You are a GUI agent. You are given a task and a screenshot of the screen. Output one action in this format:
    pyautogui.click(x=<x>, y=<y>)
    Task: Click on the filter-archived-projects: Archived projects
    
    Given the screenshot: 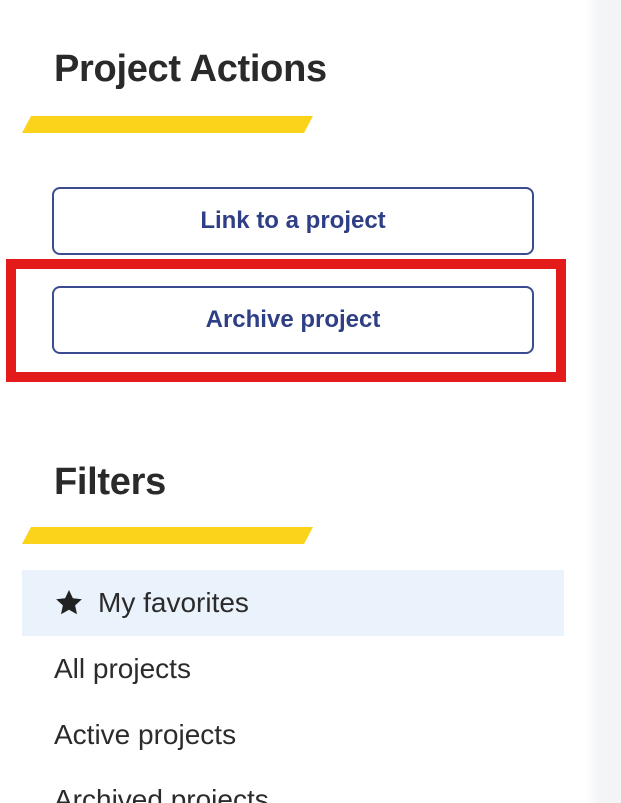 What is the action you would take?
    pyautogui.click(x=204, y=794)
    